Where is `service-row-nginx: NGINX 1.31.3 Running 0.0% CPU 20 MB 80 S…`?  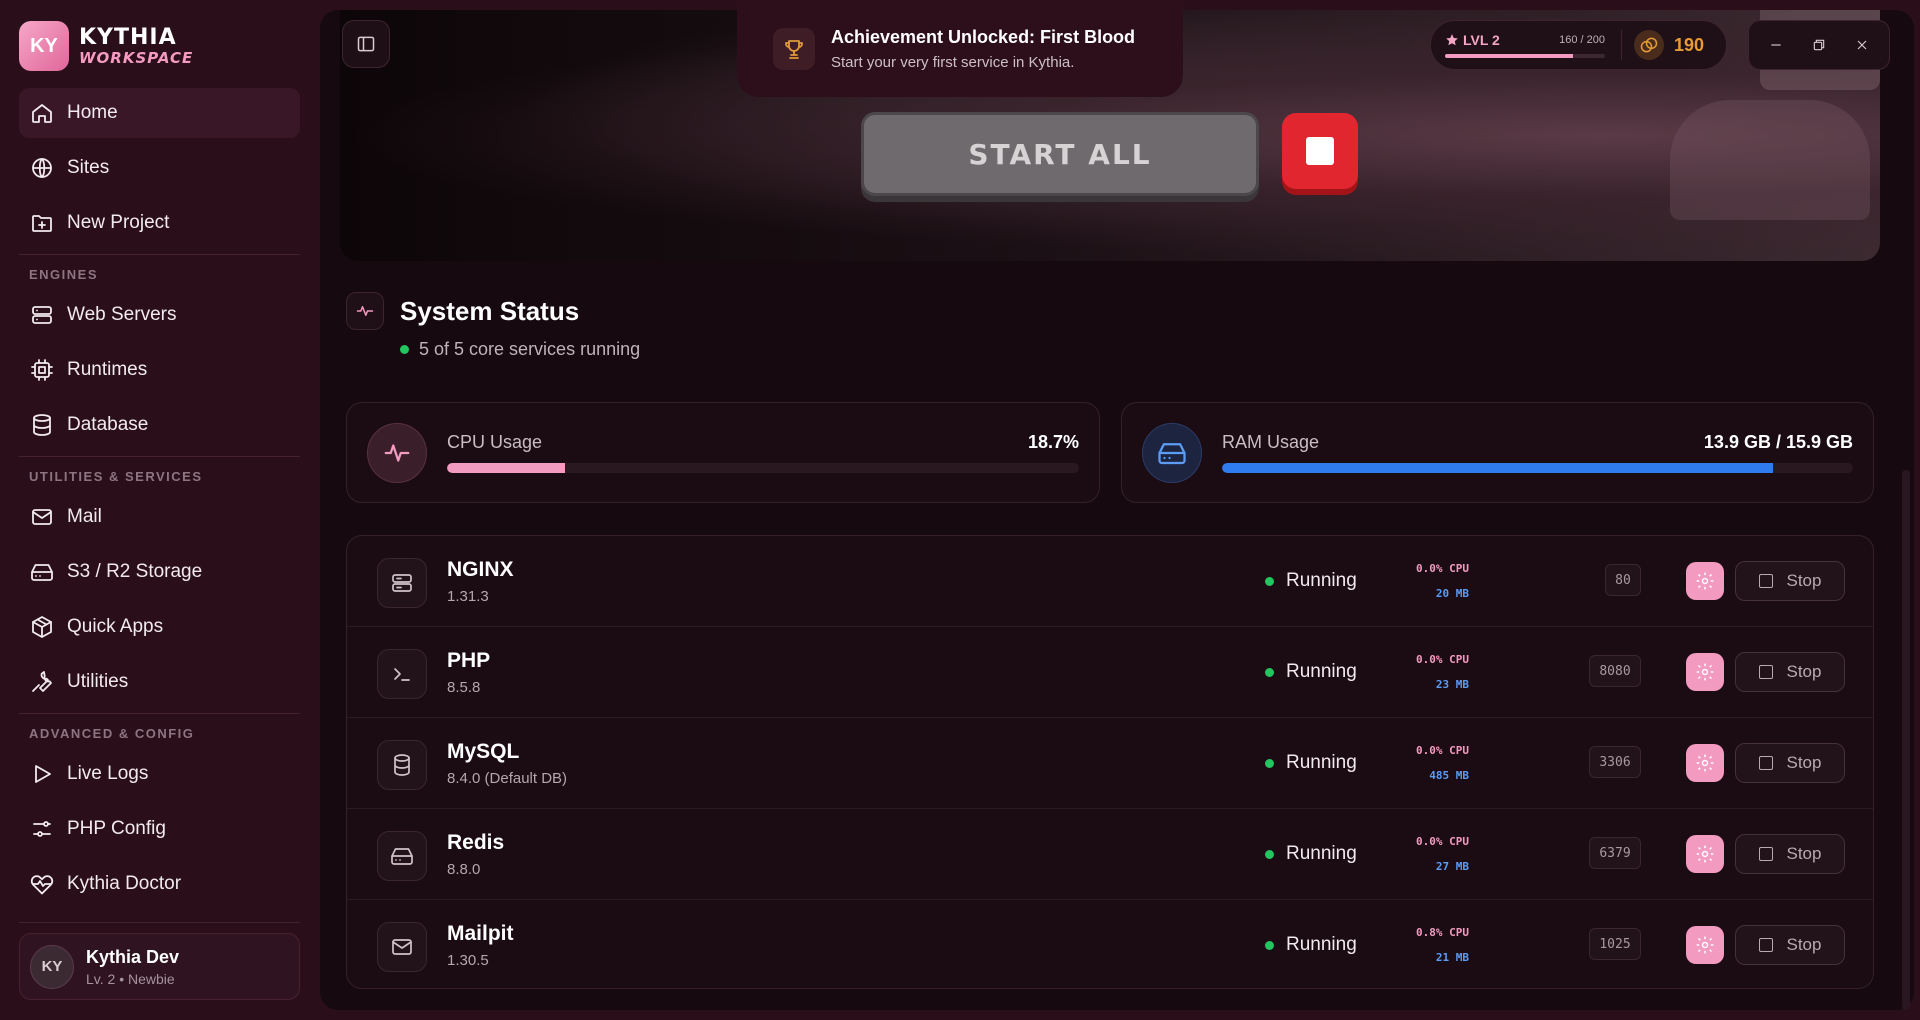 service-row-nginx: NGINX 1.31.3 Running 0.0% CPU 20 MB 80 S… is located at coordinates (1110, 581).